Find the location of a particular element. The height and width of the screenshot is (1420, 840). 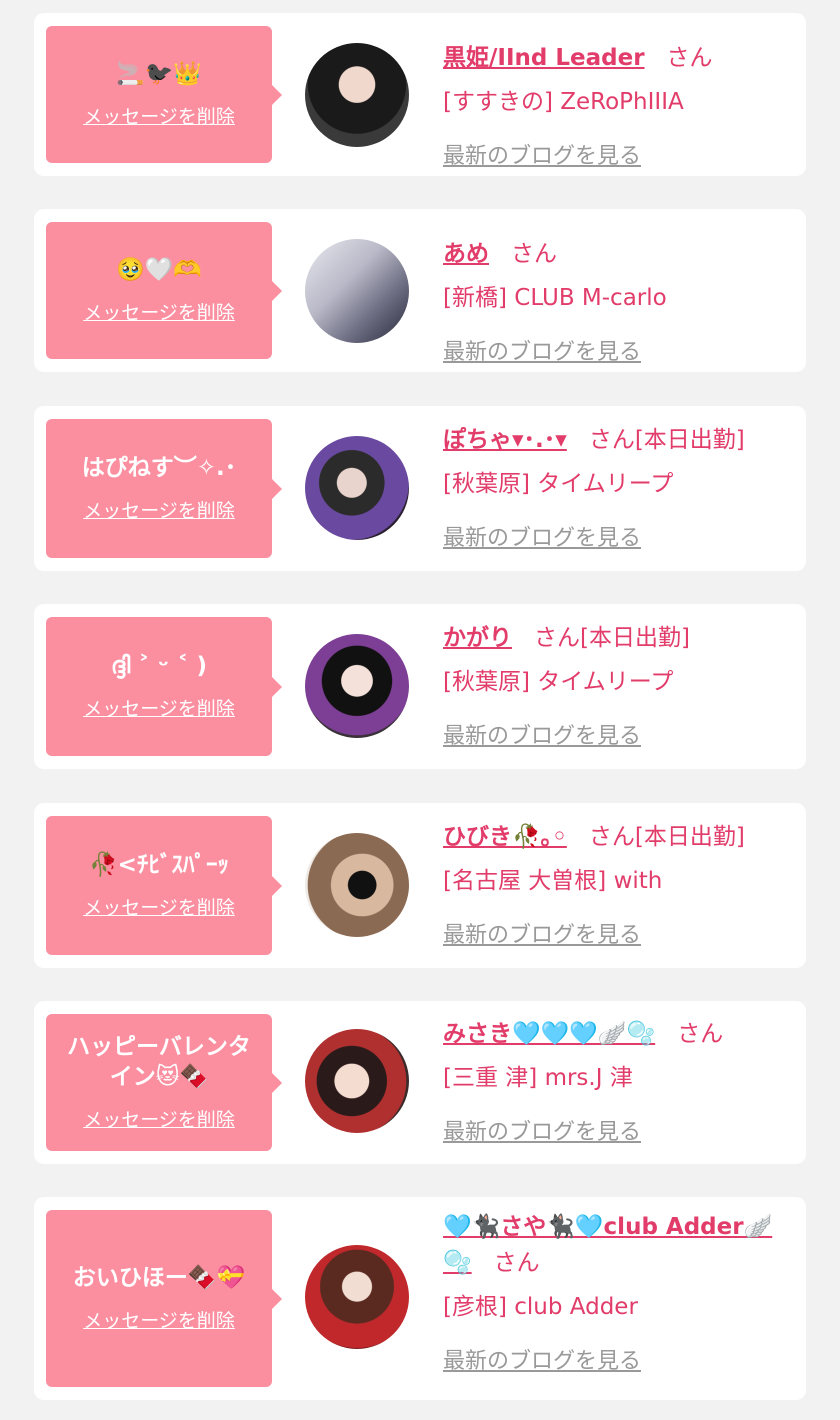

cast-name-link: ひびき🥀｡◦ is located at coordinates (505, 837).